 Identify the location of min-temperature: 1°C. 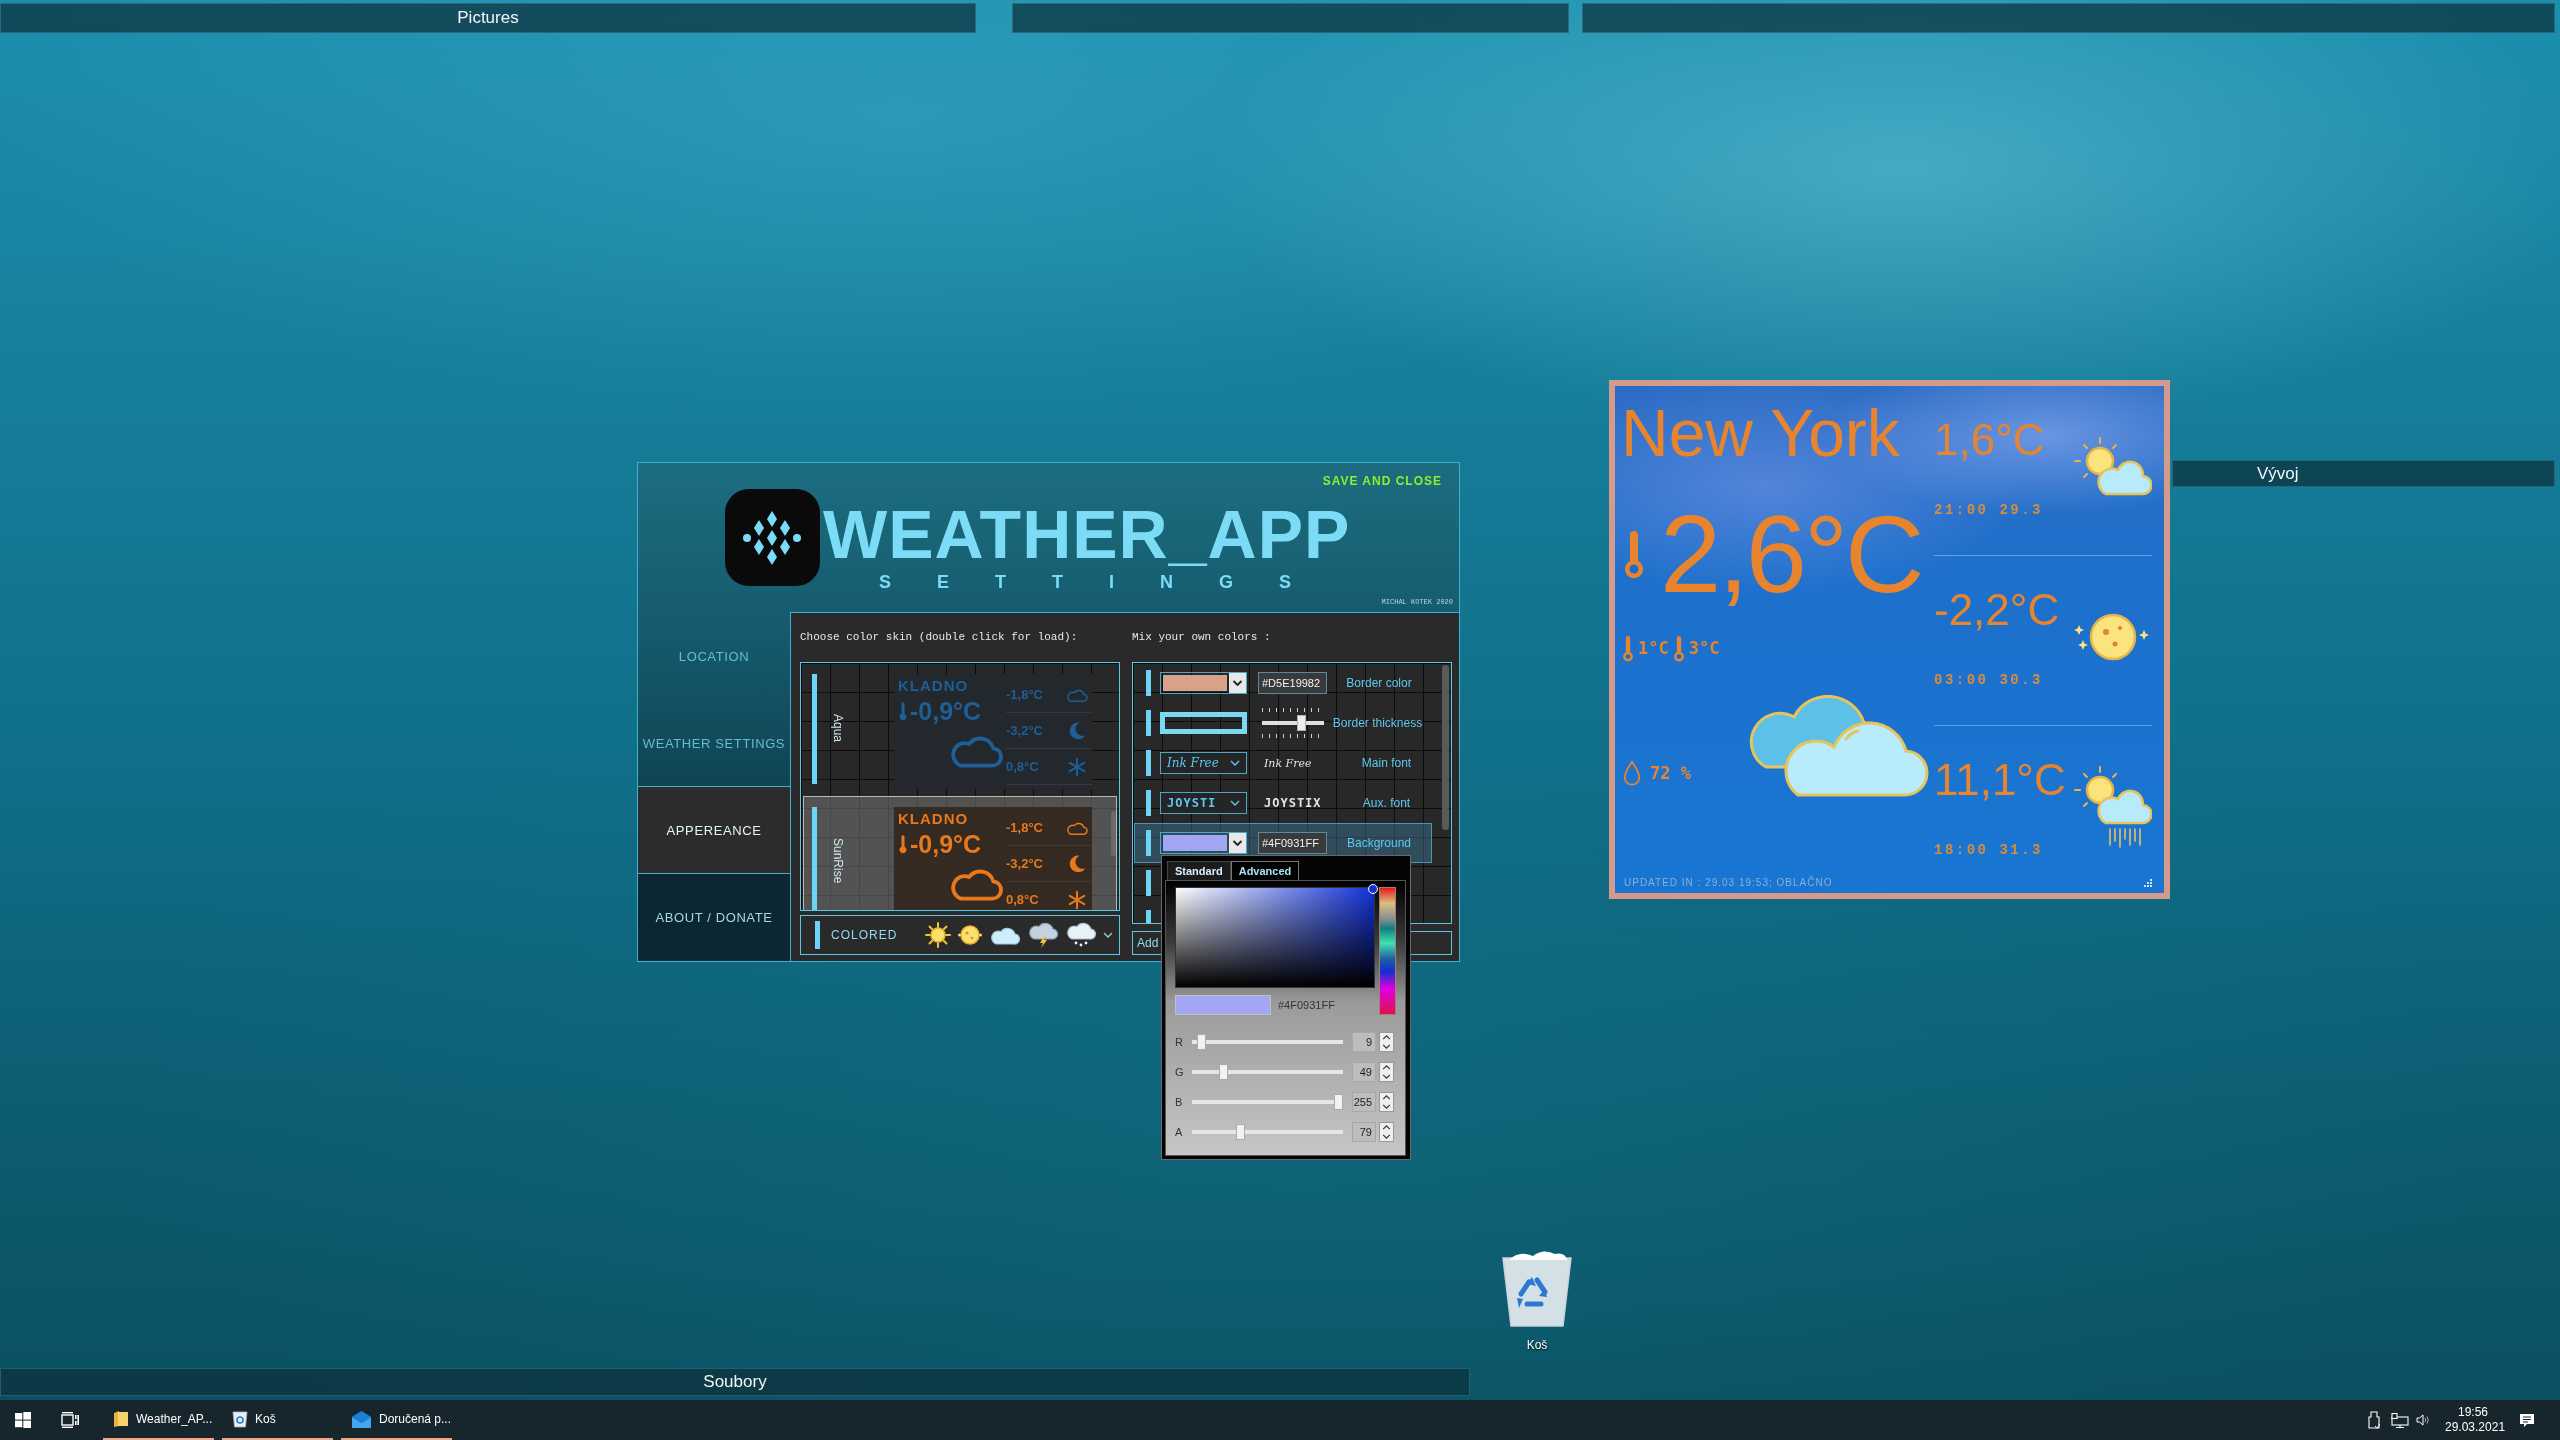
(1653, 648).